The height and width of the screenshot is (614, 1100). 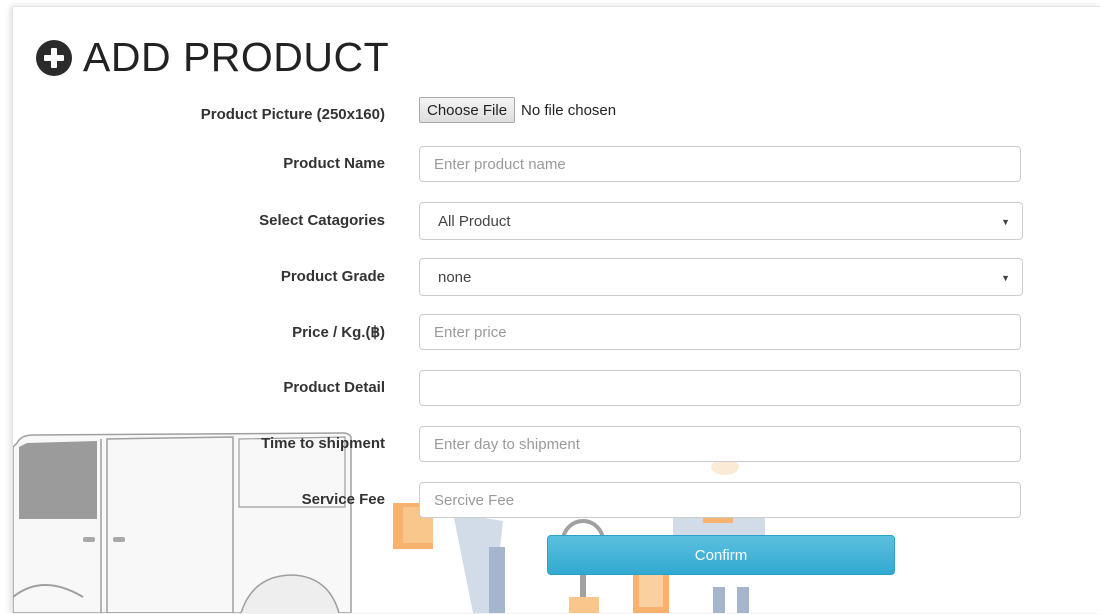 What do you see at coordinates (720, 444) in the screenshot?
I see `shipment-input` at bounding box center [720, 444].